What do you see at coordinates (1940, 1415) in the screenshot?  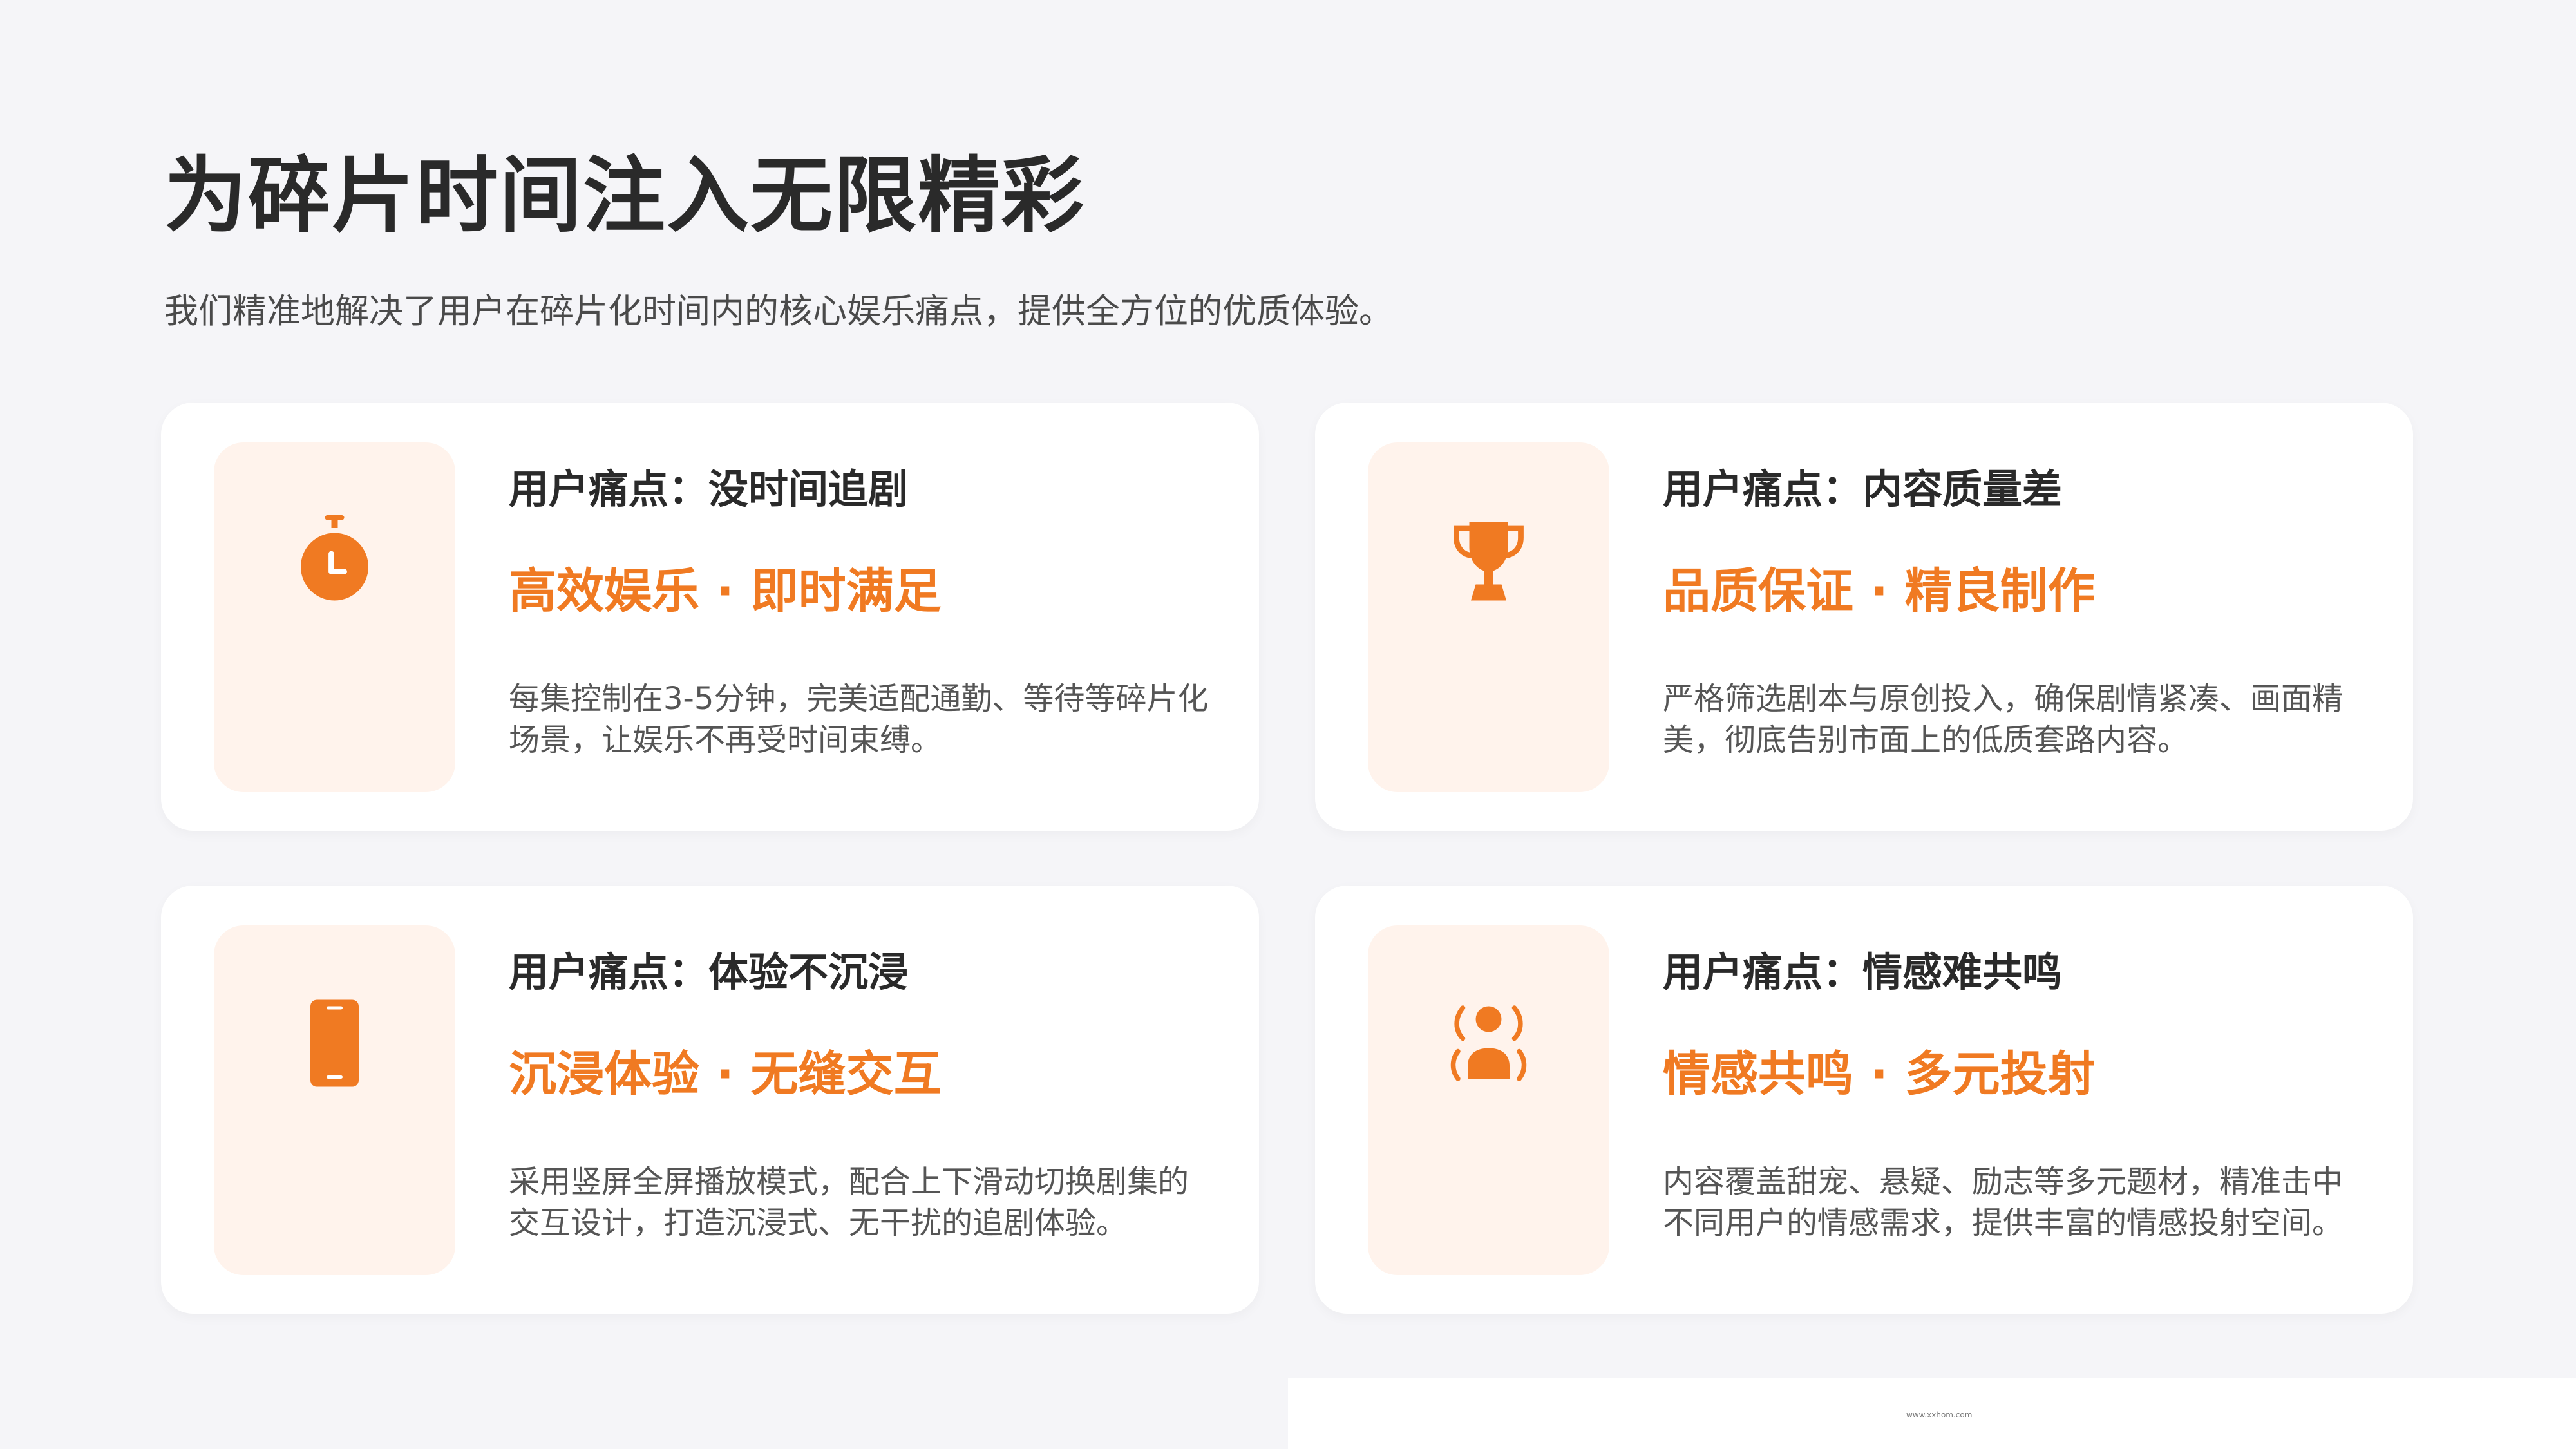 I see `footer-url: www.xxhom.com` at bounding box center [1940, 1415].